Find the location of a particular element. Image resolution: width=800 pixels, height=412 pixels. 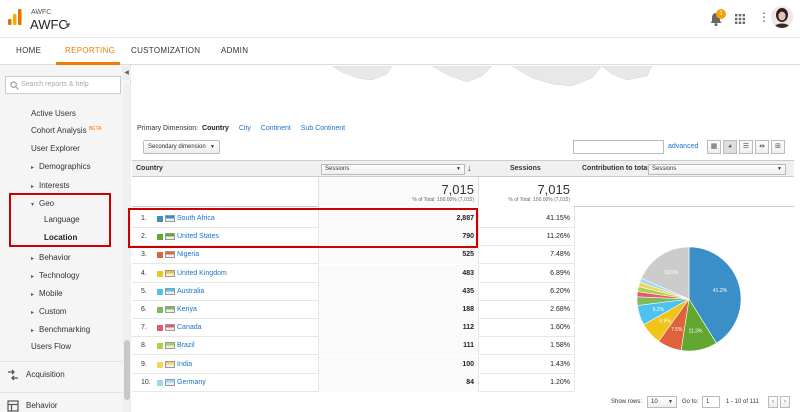

goto-input: 1 is located at coordinates (711, 402).